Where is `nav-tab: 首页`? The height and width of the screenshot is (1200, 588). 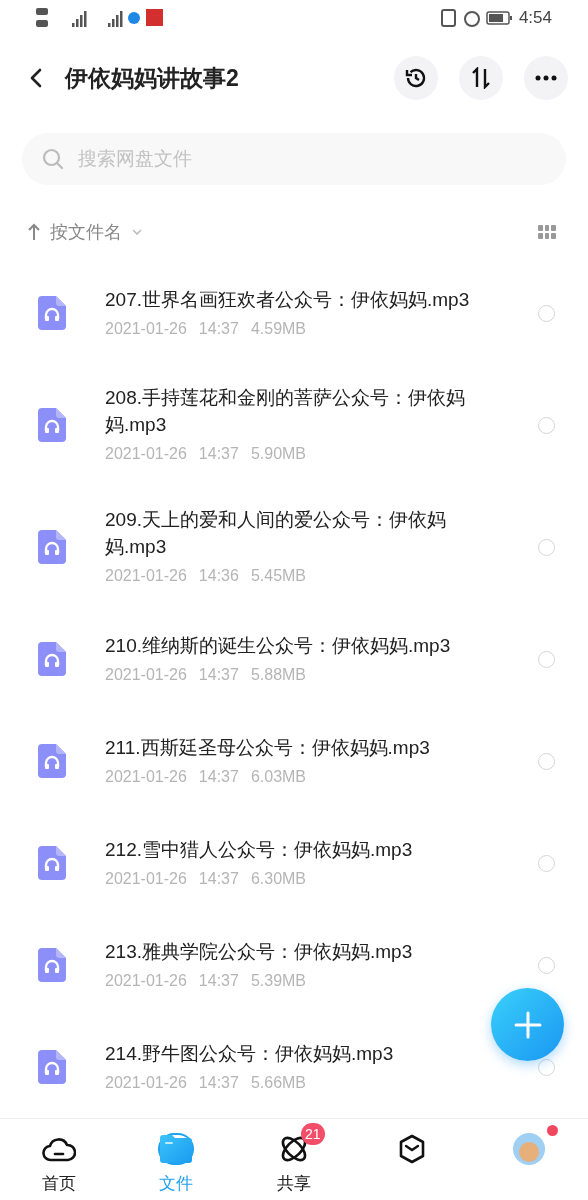 nav-tab: 首页 is located at coordinates (59, 1159).